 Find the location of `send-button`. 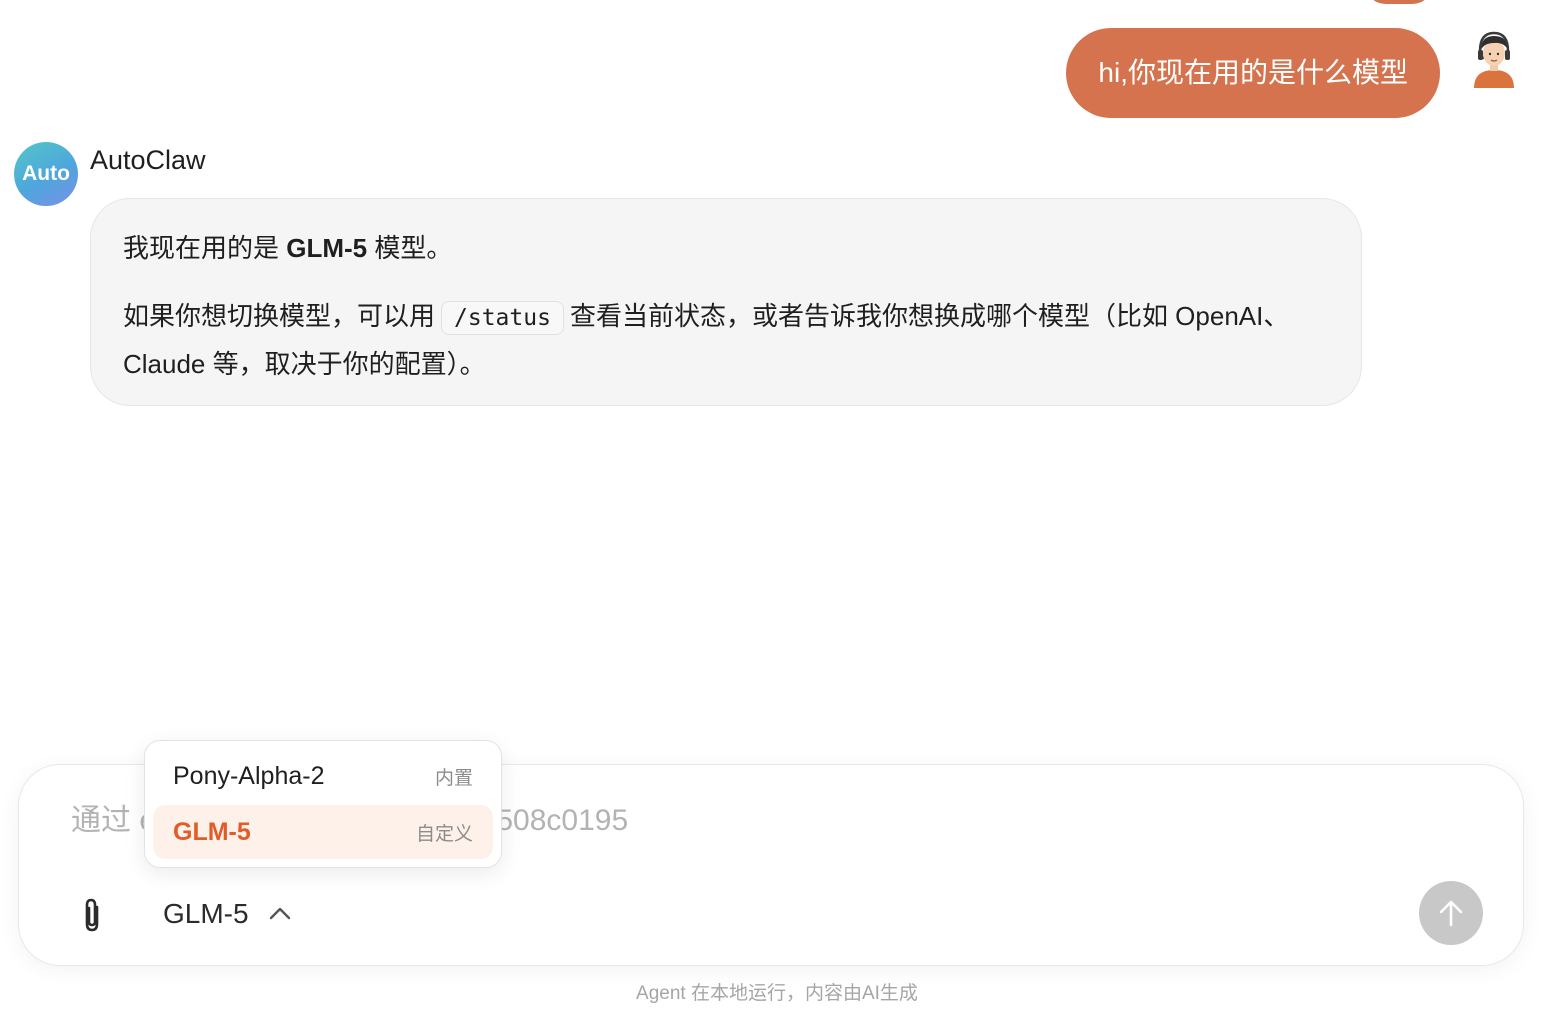

send-button is located at coordinates (1451, 913).